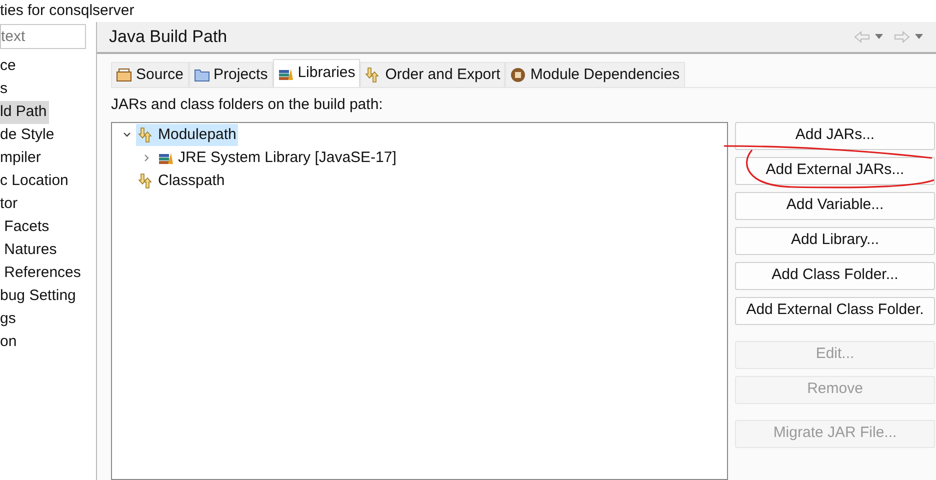 Image resolution: width=936 pixels, height=480 pixels. Describe the element at coordinates (9, 342) in the screenshot. I see `sidebar-item: on` at that location.